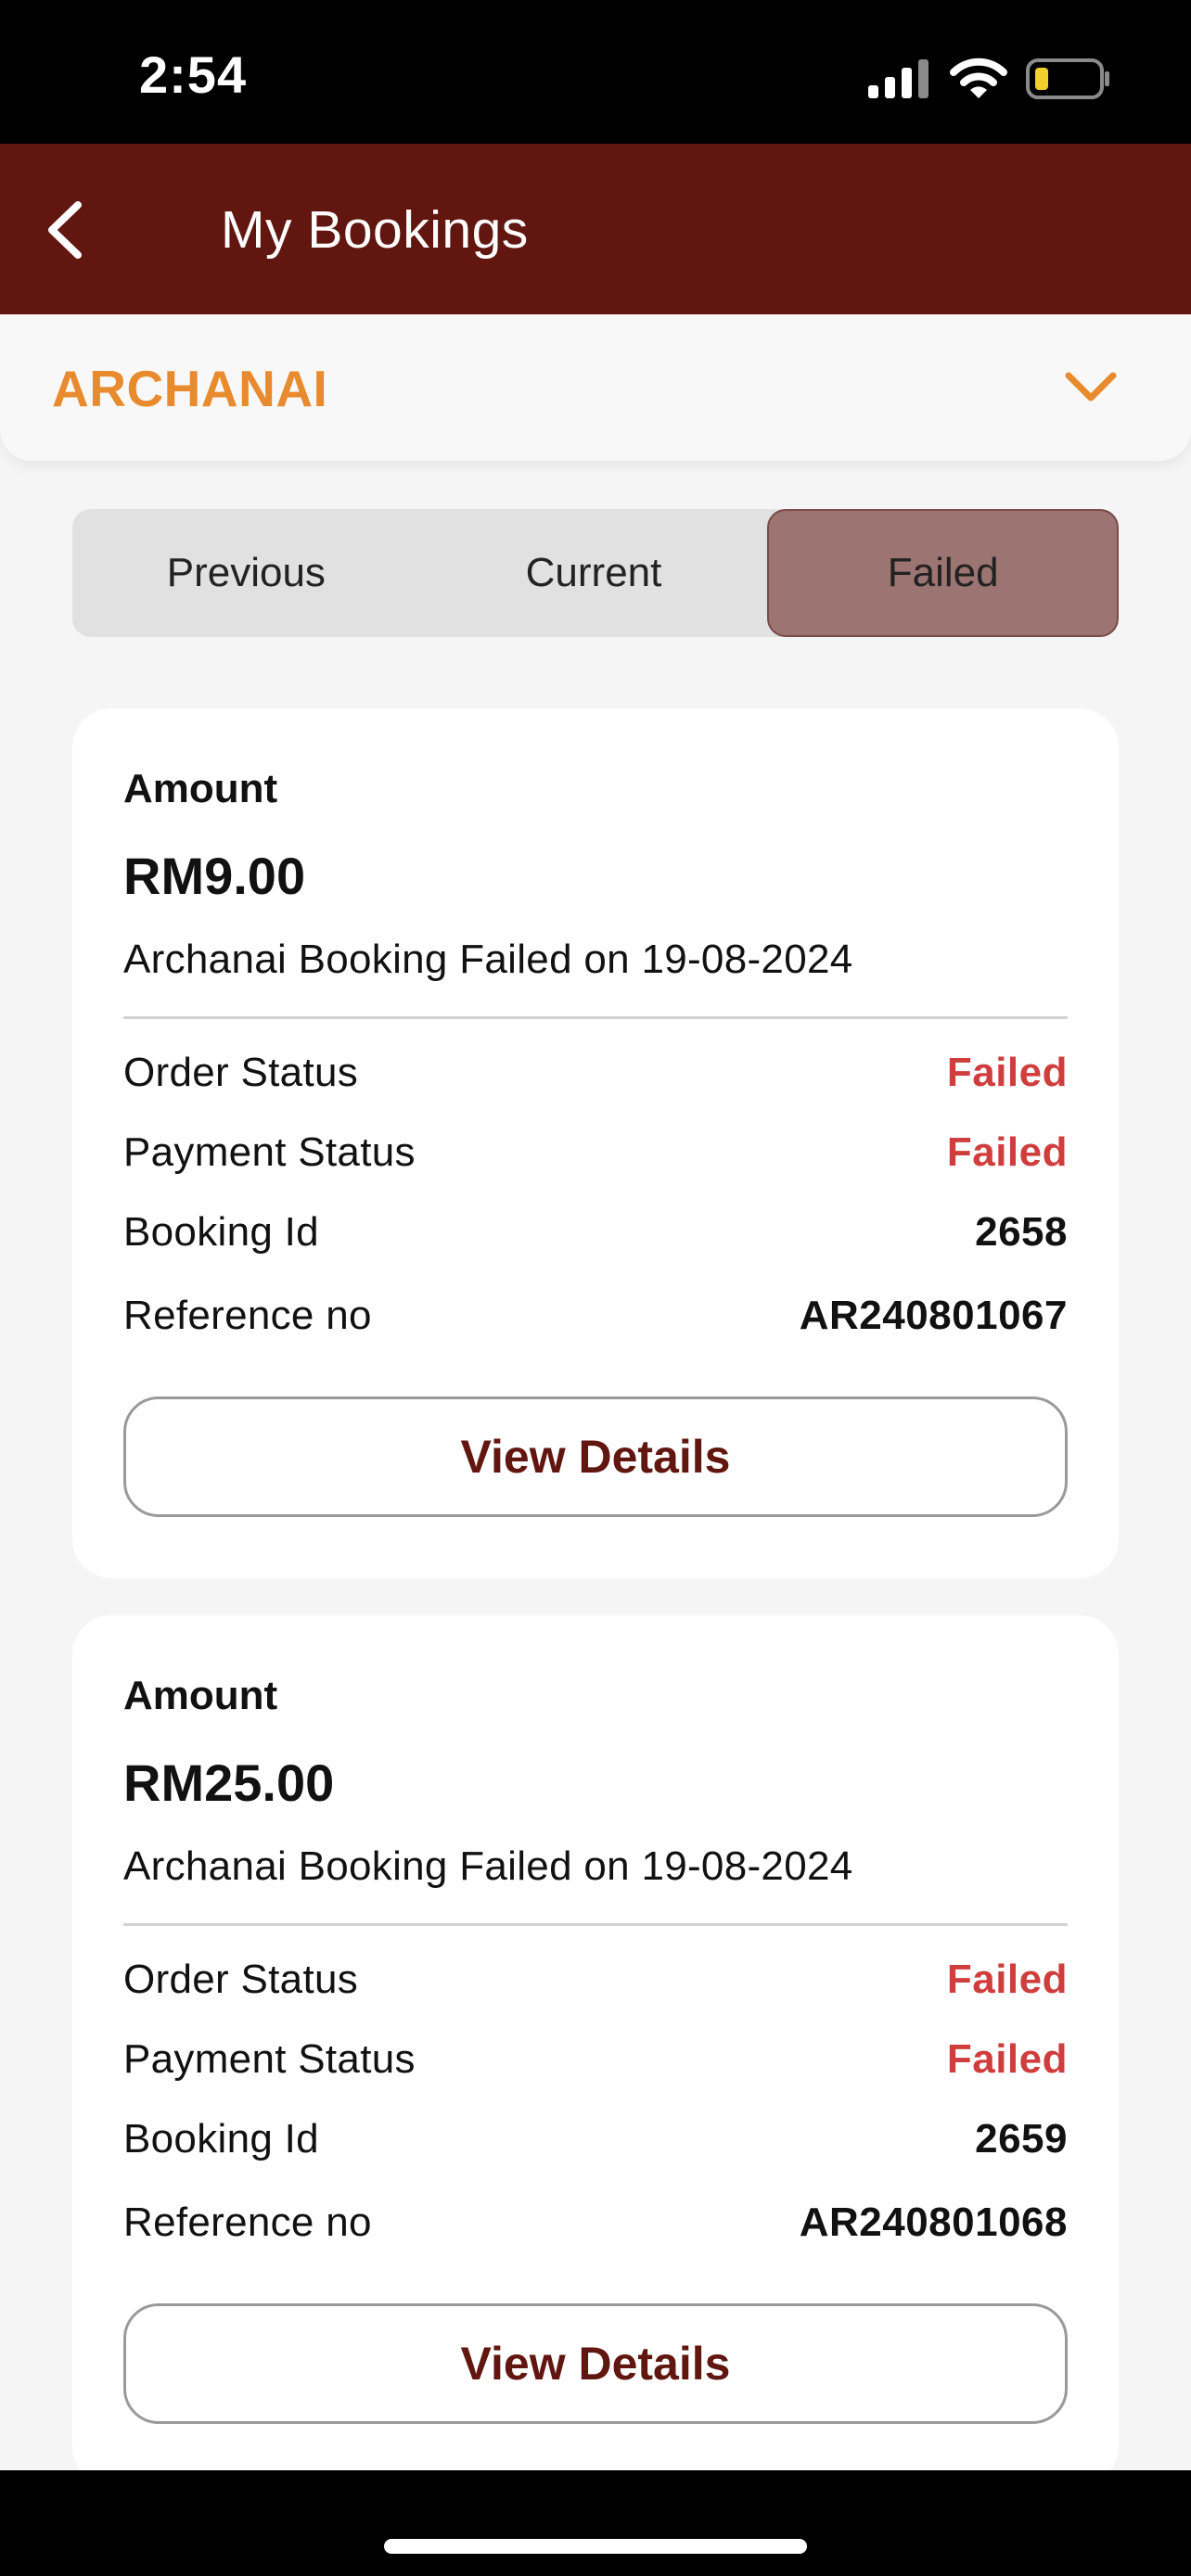  Describe the element at coordinates (1067, 79) in the screenshot. I see `battery-icon` at that location.